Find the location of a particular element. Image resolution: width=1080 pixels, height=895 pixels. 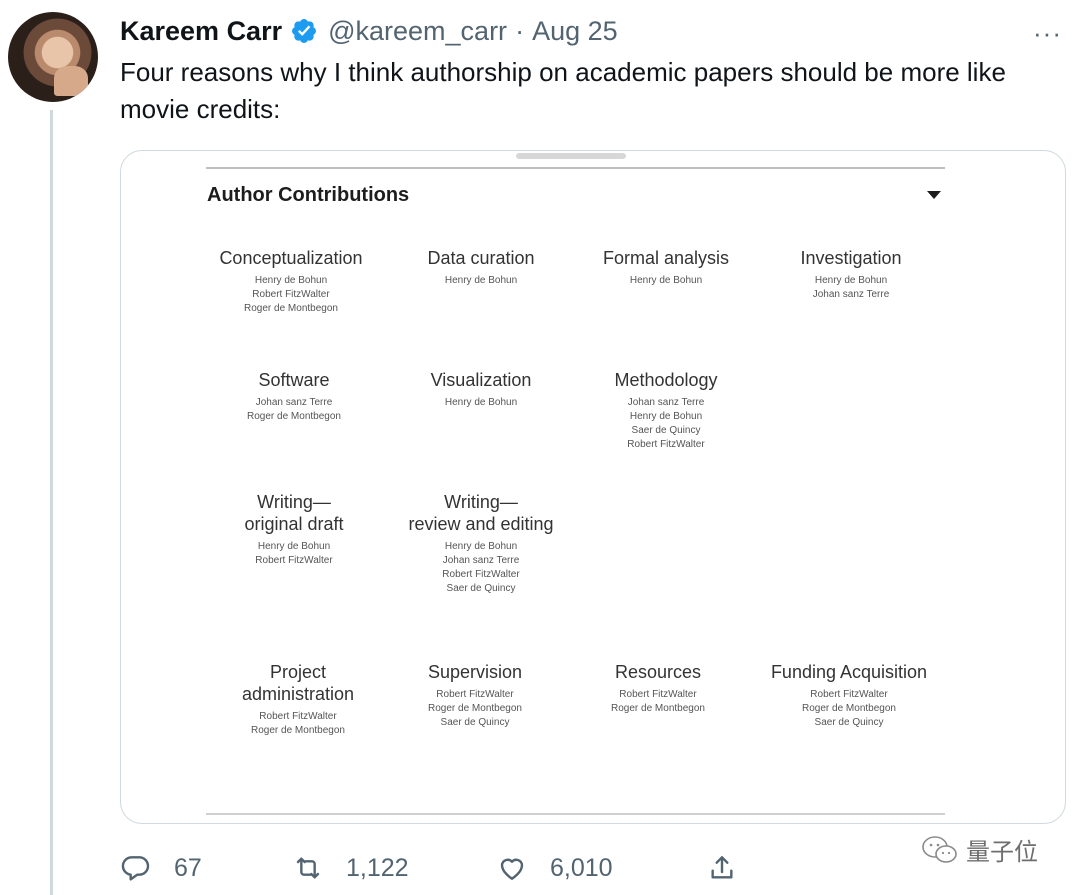

role-formal-analysis: Formal analysis Henry de Bohun is located at coordinates (666, 267).